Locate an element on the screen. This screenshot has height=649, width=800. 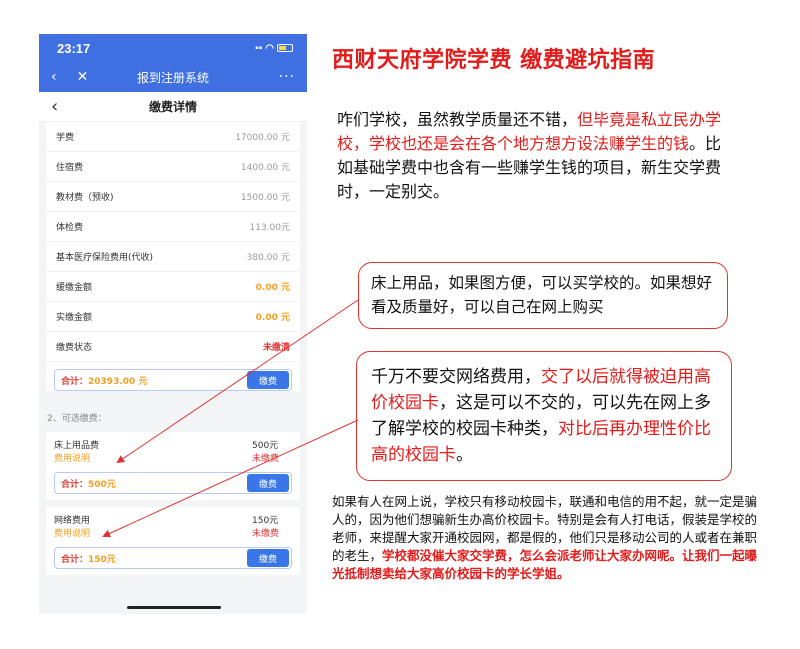
optional-total-bar: 合计：500元 缴费 is located at coordinates (173, 483).